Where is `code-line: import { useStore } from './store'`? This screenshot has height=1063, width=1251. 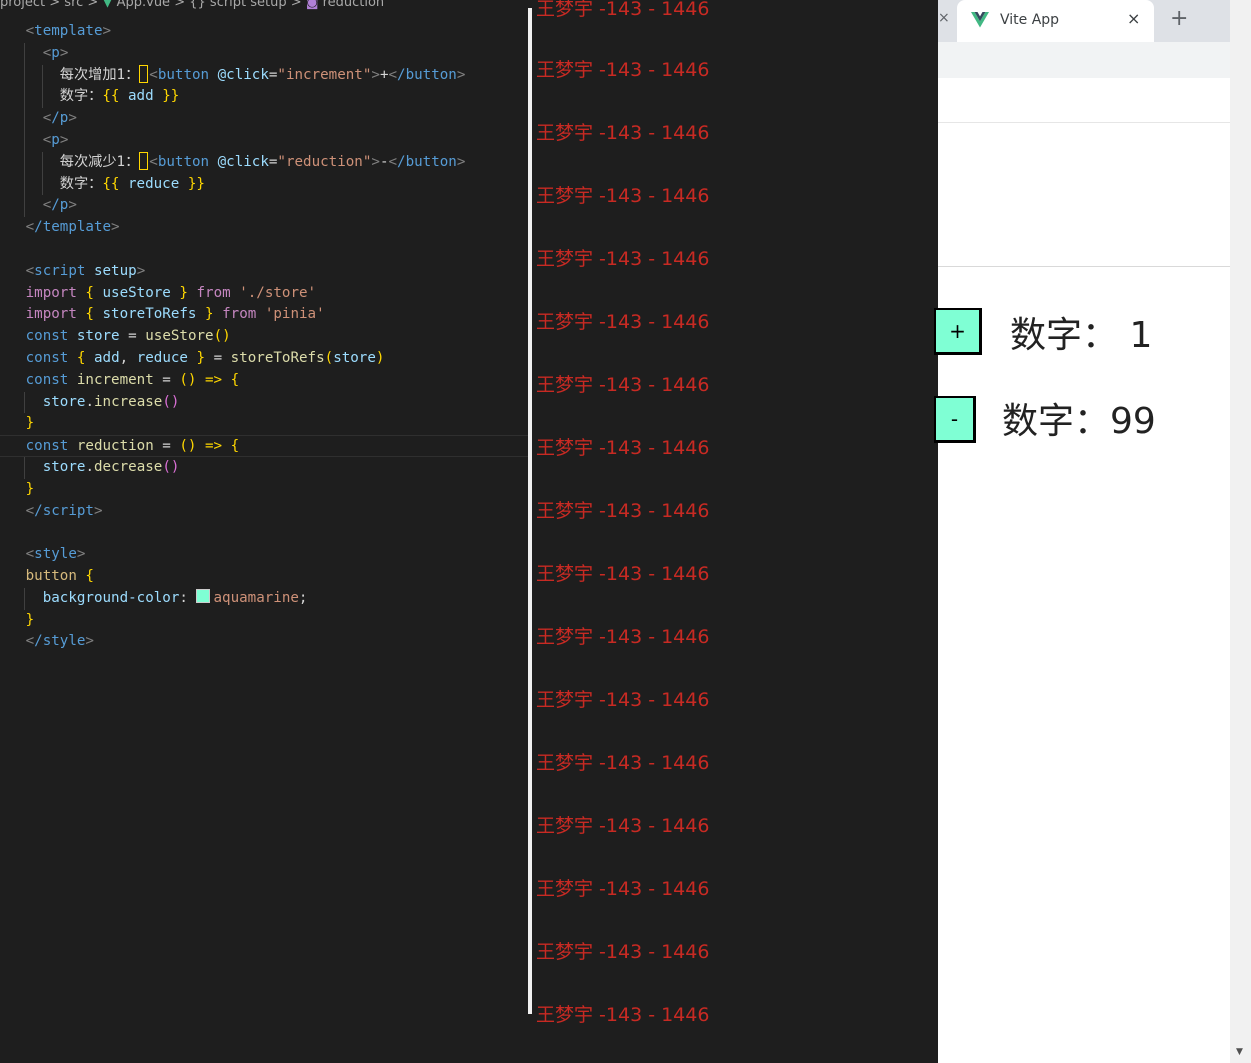
code-line: import { useStore } from './store' is located at coordinates (171, 292).